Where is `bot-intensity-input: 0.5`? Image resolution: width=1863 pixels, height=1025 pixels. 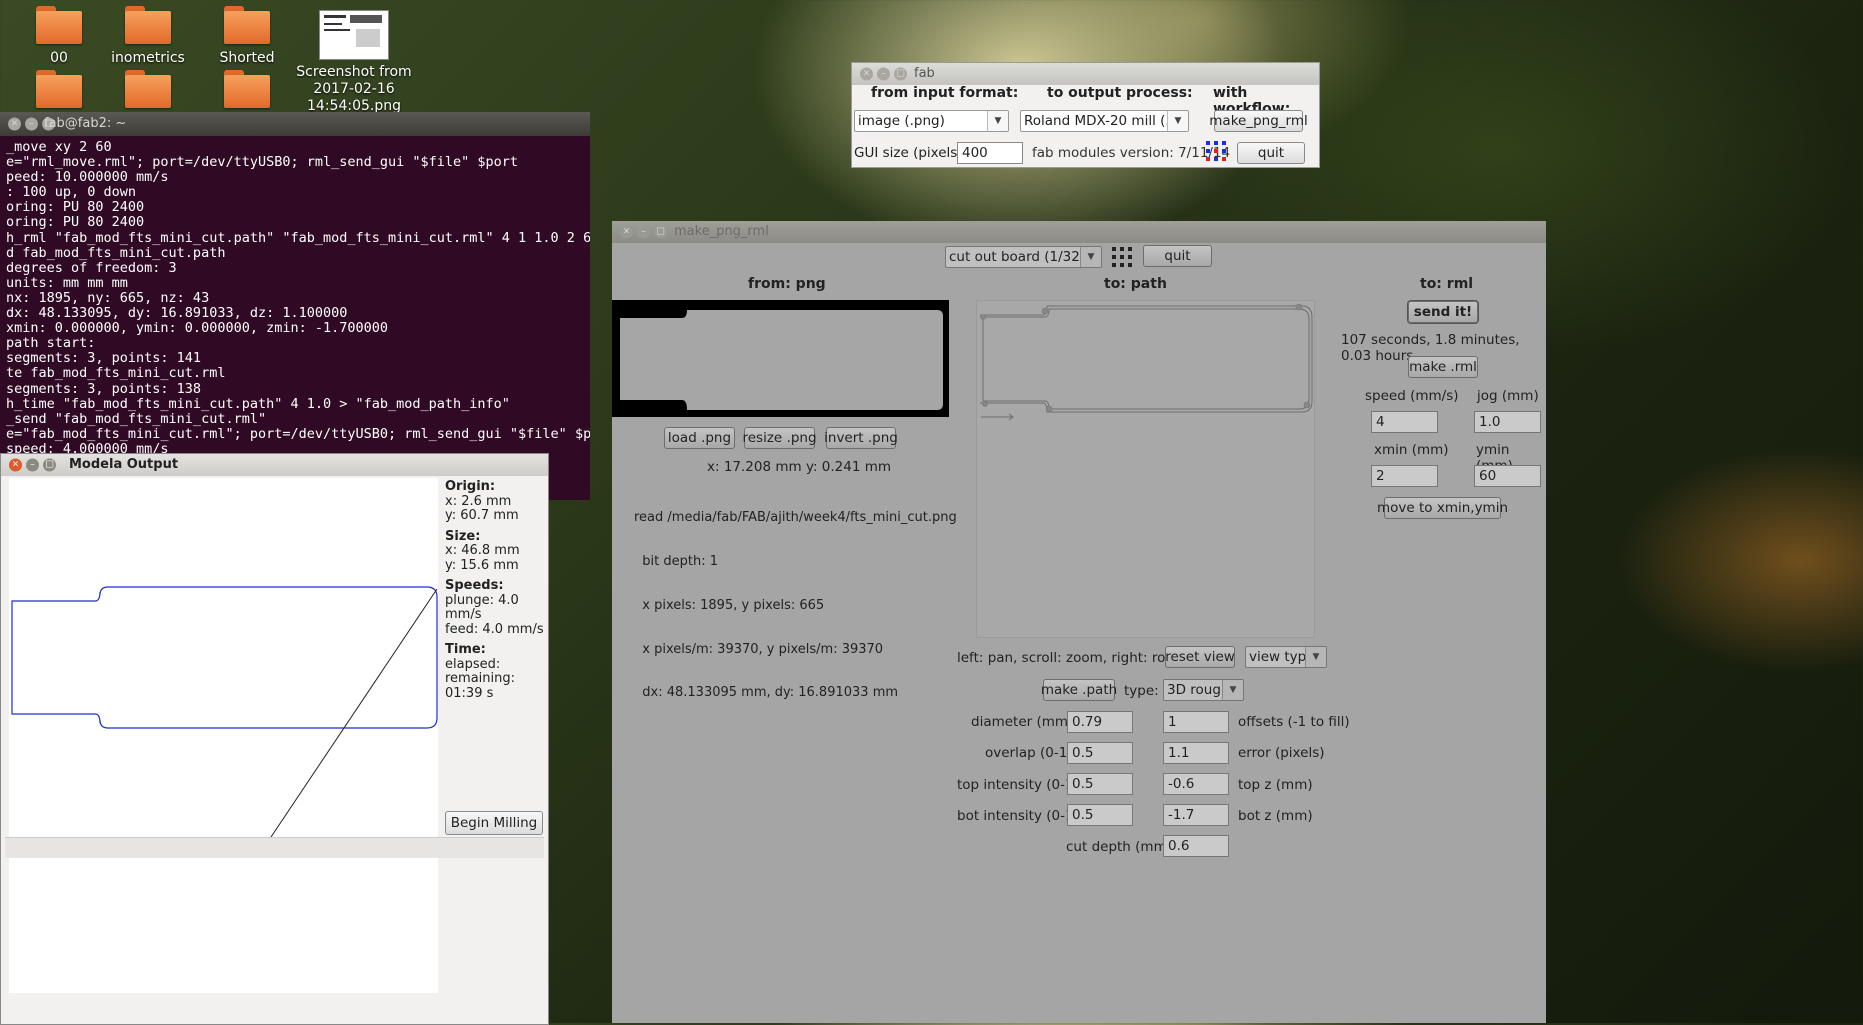 bot-intensity-input: 0.5 is located at coordinates (1100, 815).